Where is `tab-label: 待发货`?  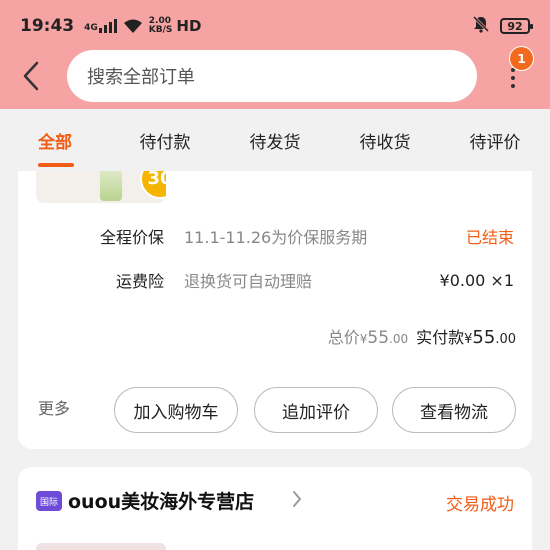
tab-label: 待发货 is located at coordinates (275, 142).